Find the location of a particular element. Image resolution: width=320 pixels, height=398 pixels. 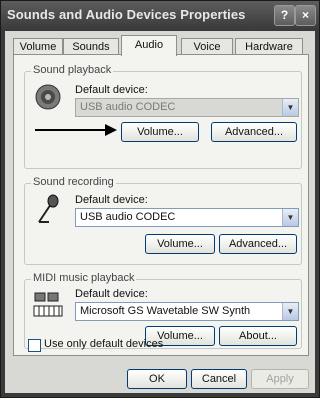

speaker-icon is located at coordinates (48, 98).